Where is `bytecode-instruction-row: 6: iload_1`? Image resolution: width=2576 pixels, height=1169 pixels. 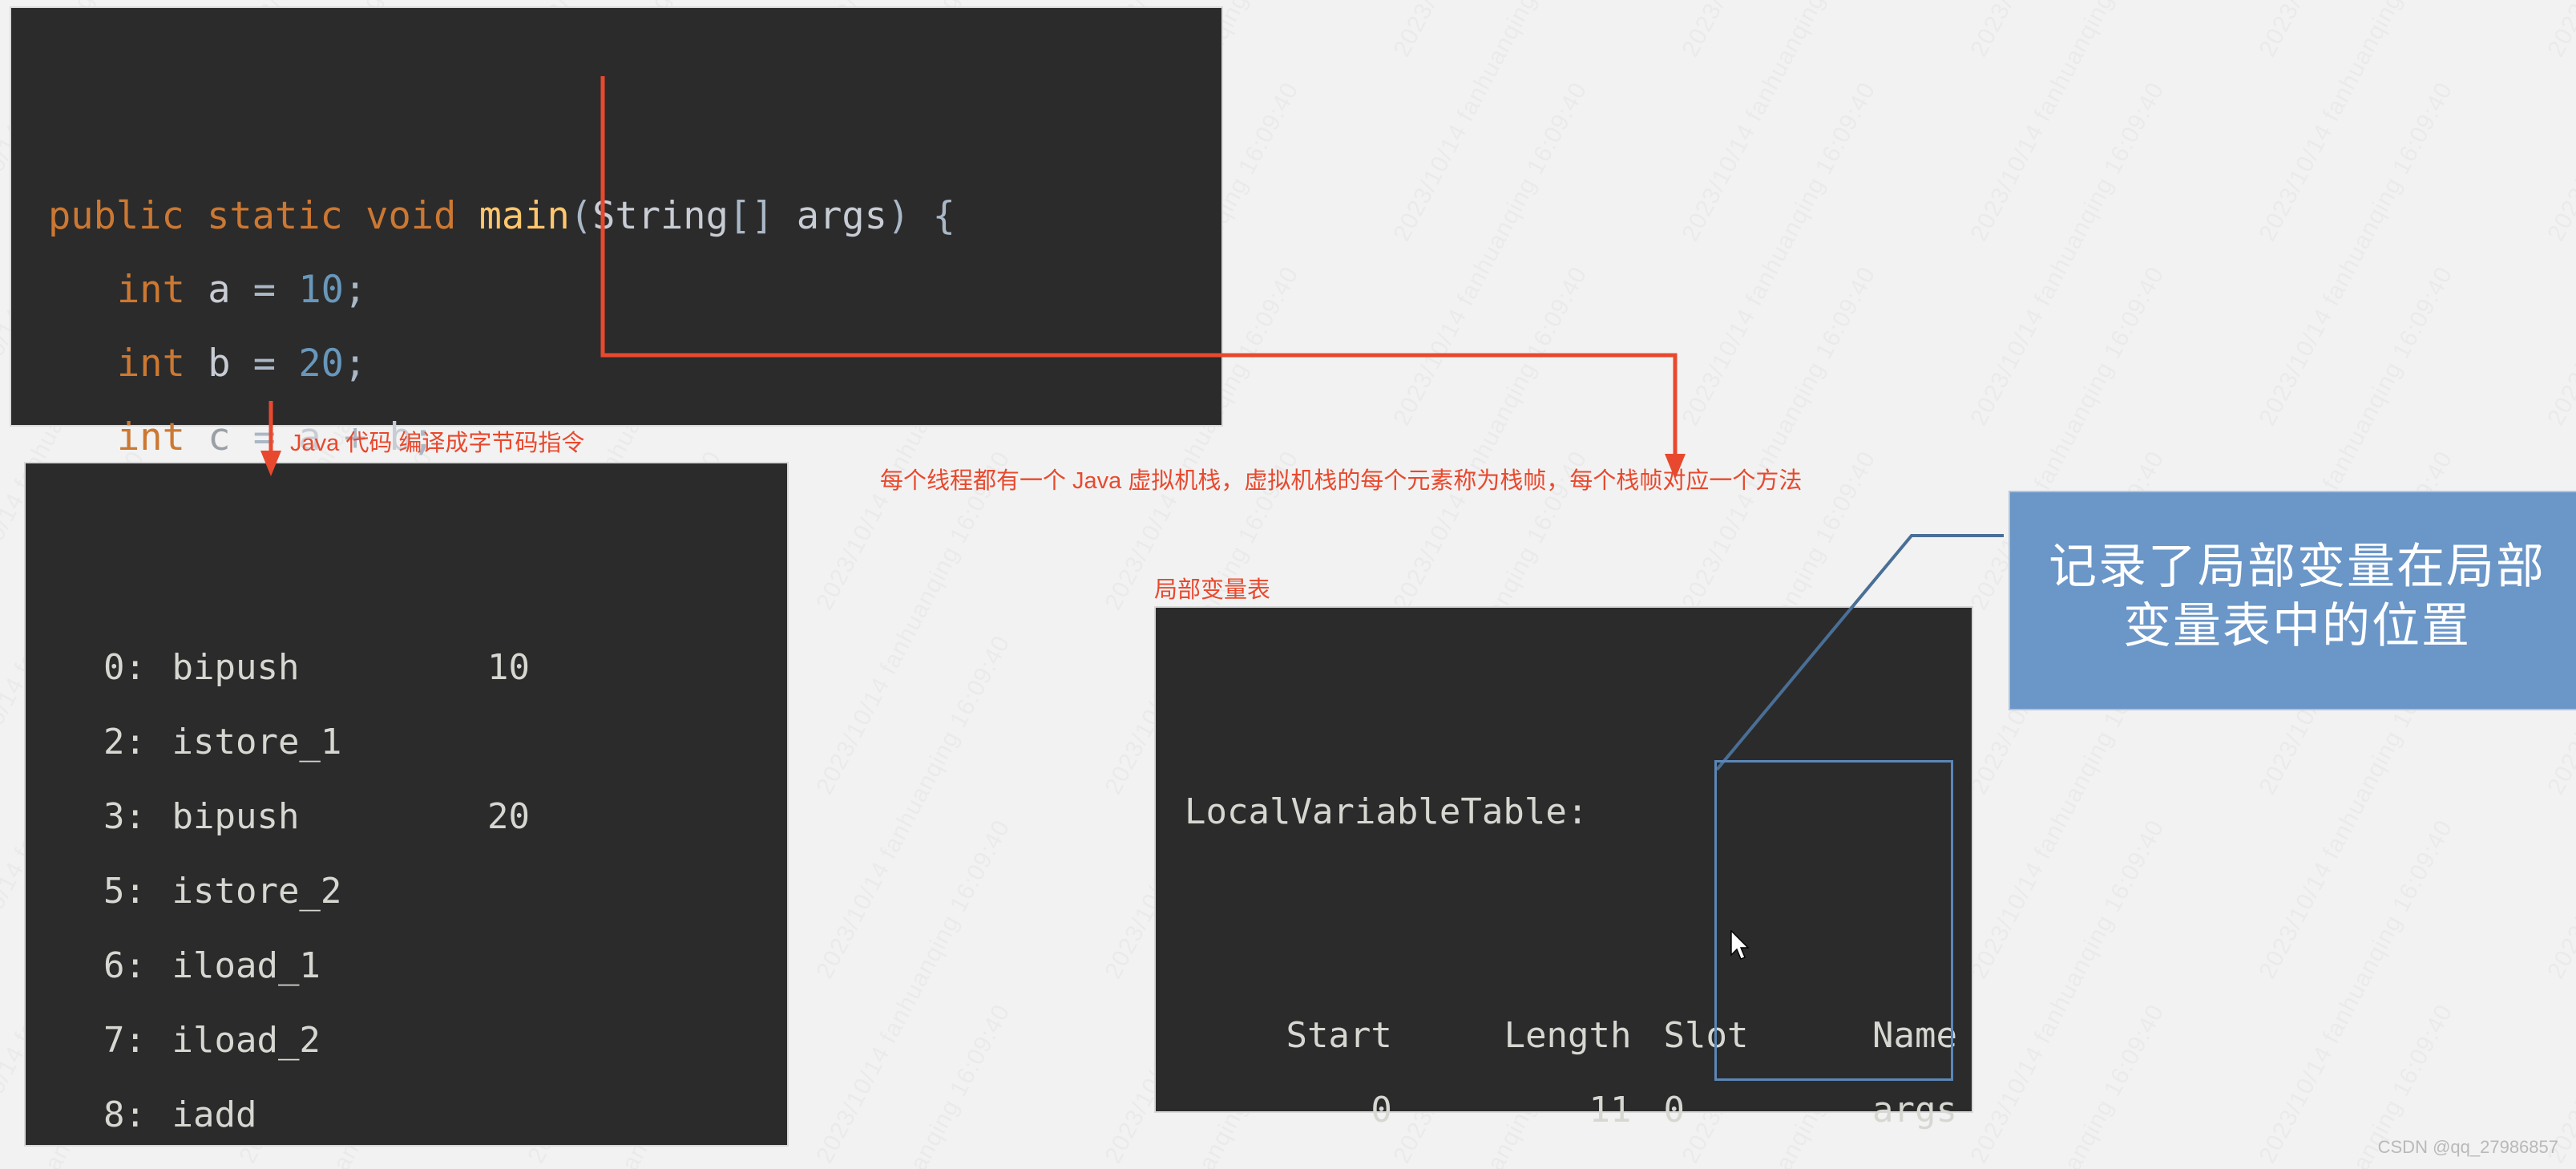 bytecode-instruction-row: 6: iload_1 is located at coordinates (407, 966).